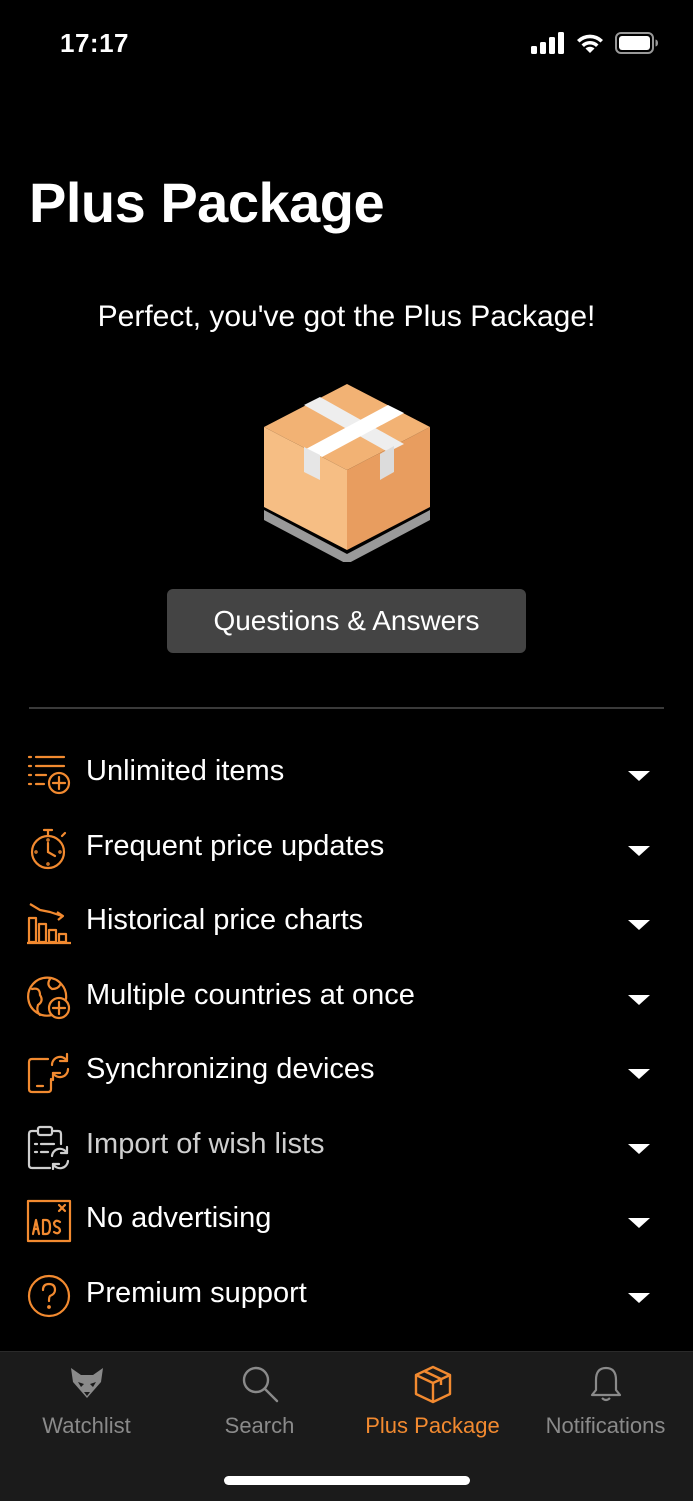 The width and height of the screenshot is (693, 1501). Describe the element at coordinates (49, 775) in the screenshot. I see `list-add-icon` at that location.